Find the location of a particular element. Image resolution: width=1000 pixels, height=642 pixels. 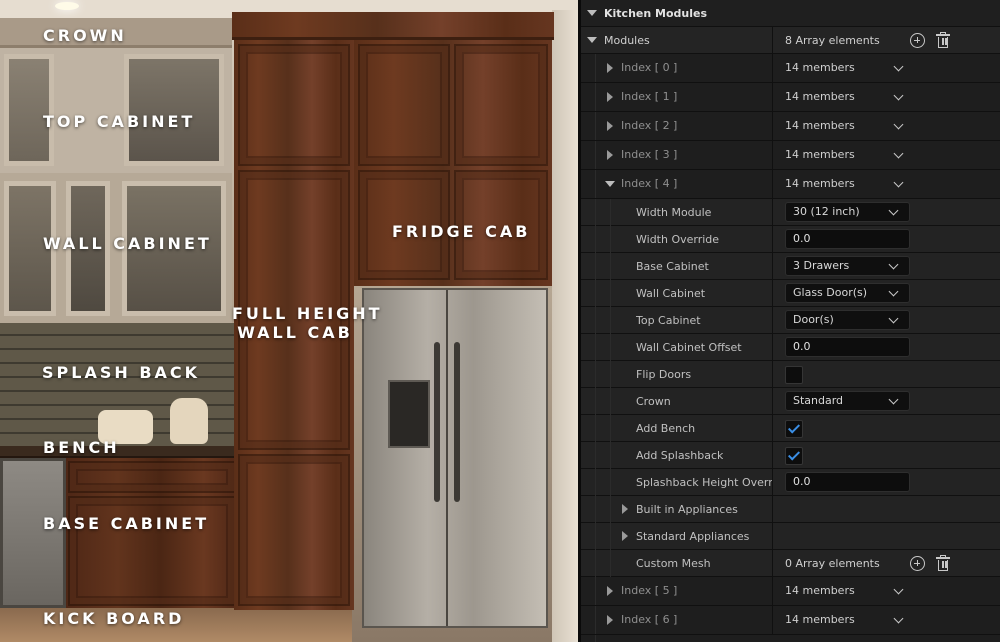

index-row: Index [ 3 ] 14 members is located at coordinates (790, 155).